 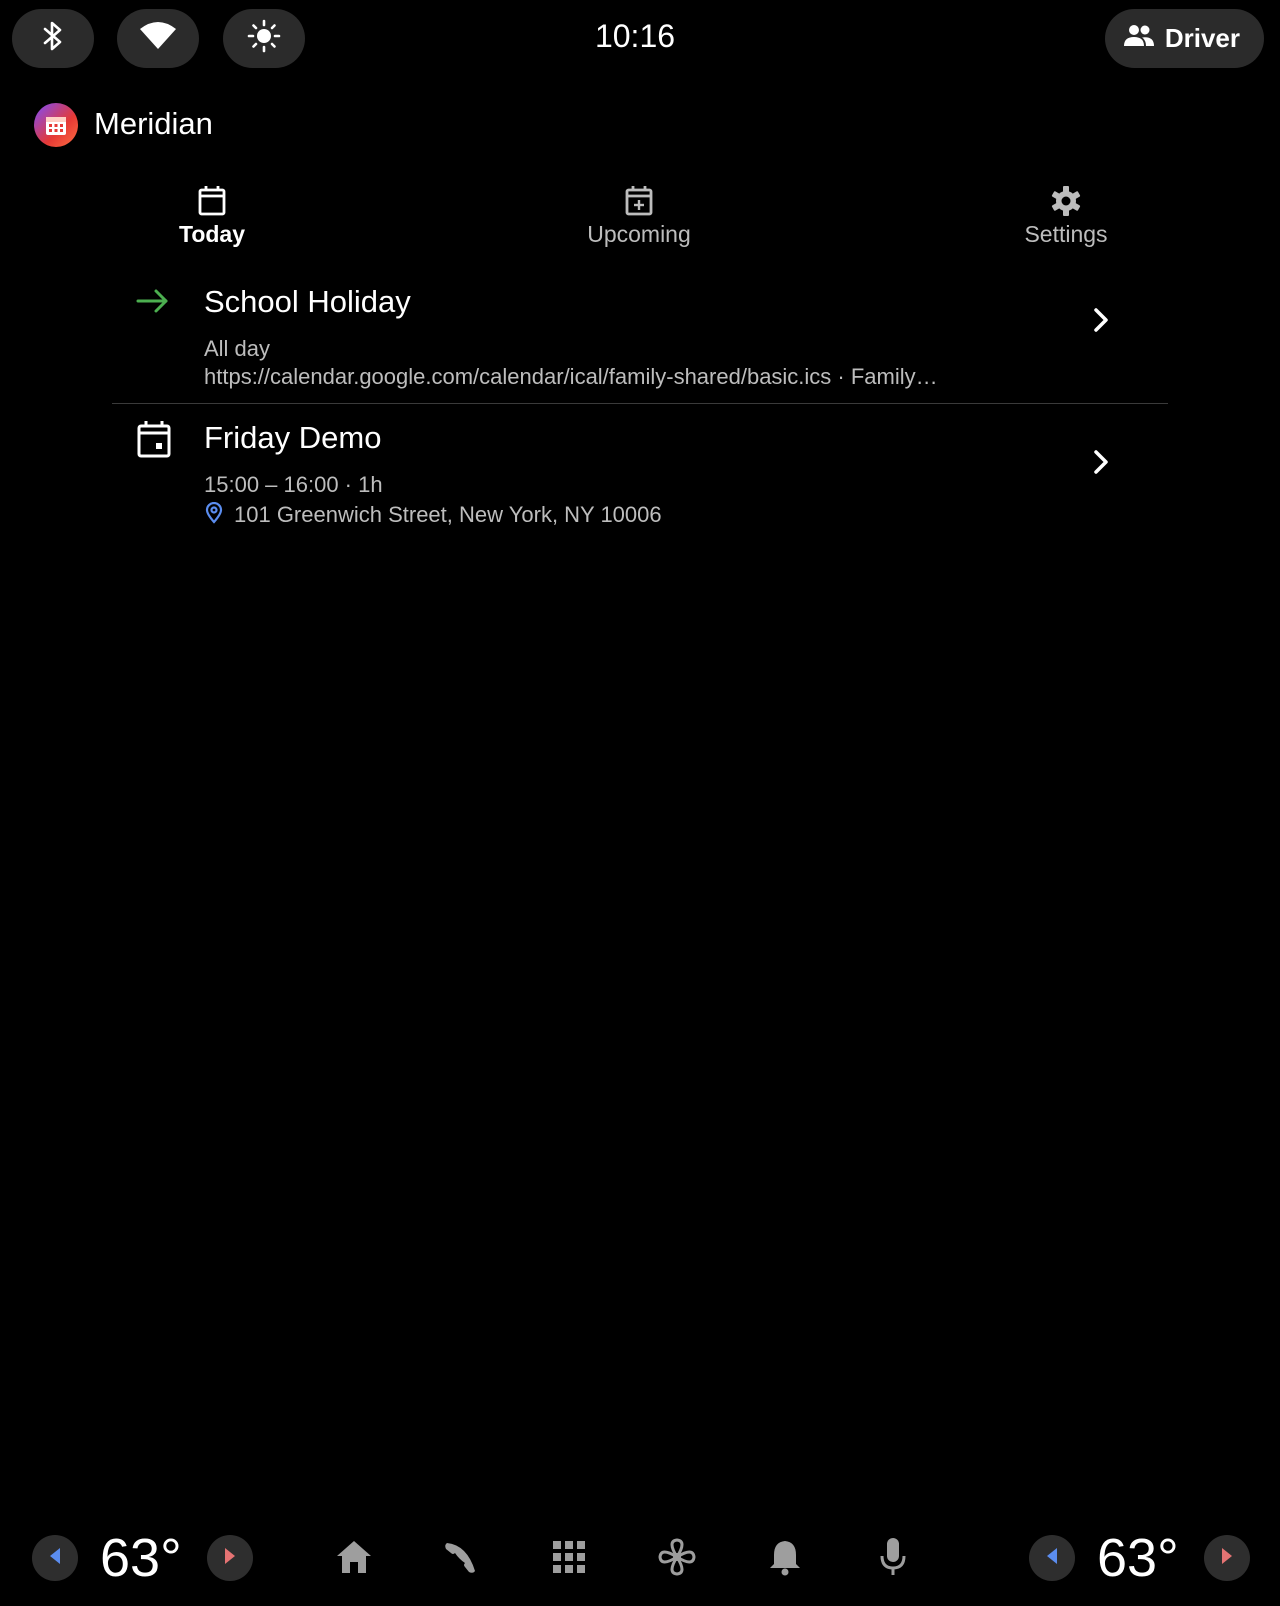 I want to click on phone-button, so click(x=461, y=1559).